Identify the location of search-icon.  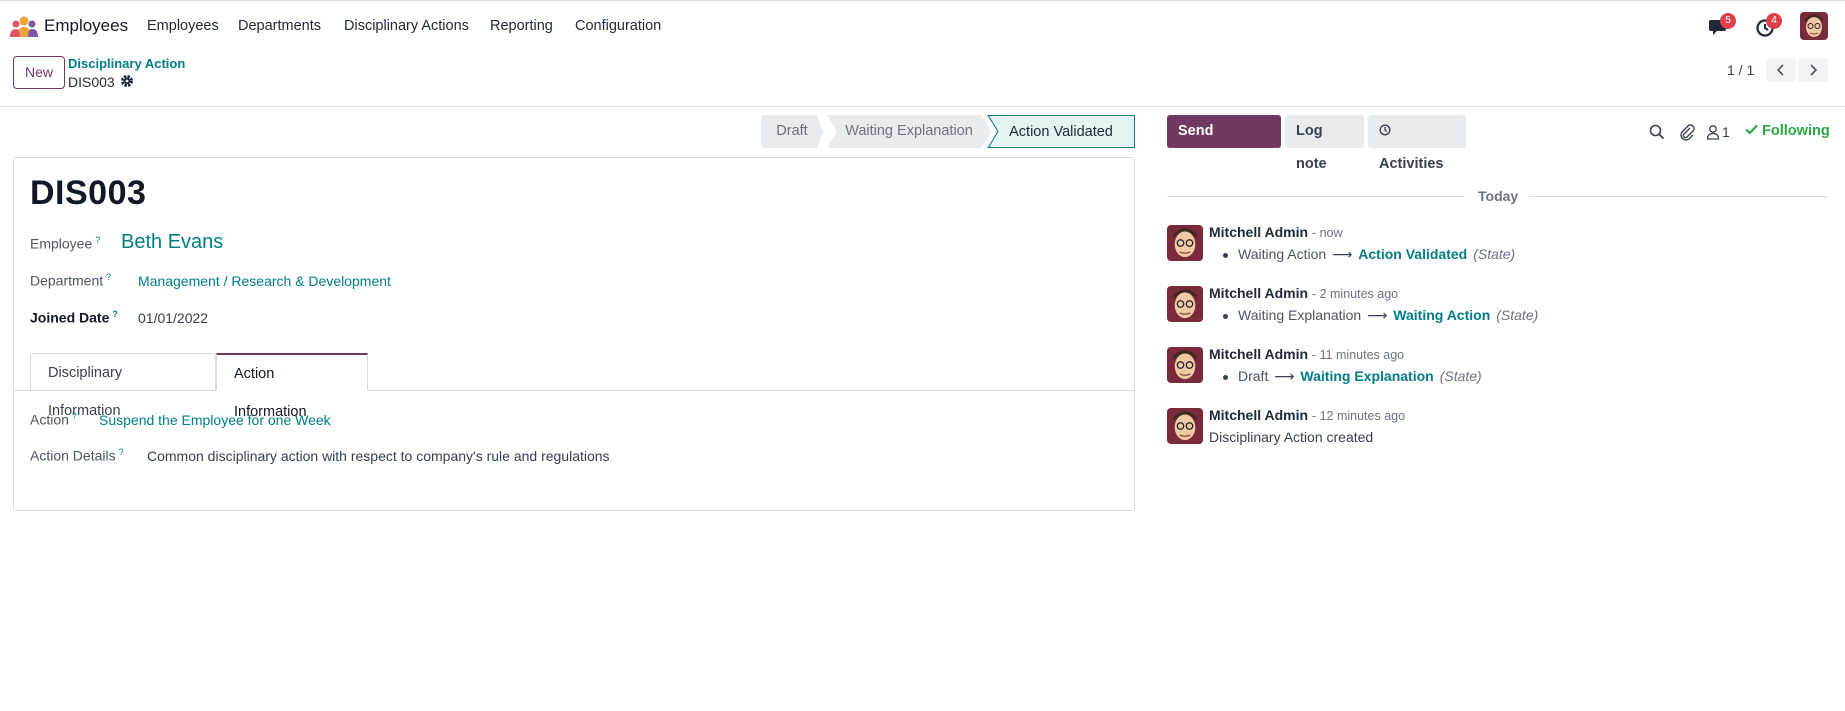
(1657, 132).